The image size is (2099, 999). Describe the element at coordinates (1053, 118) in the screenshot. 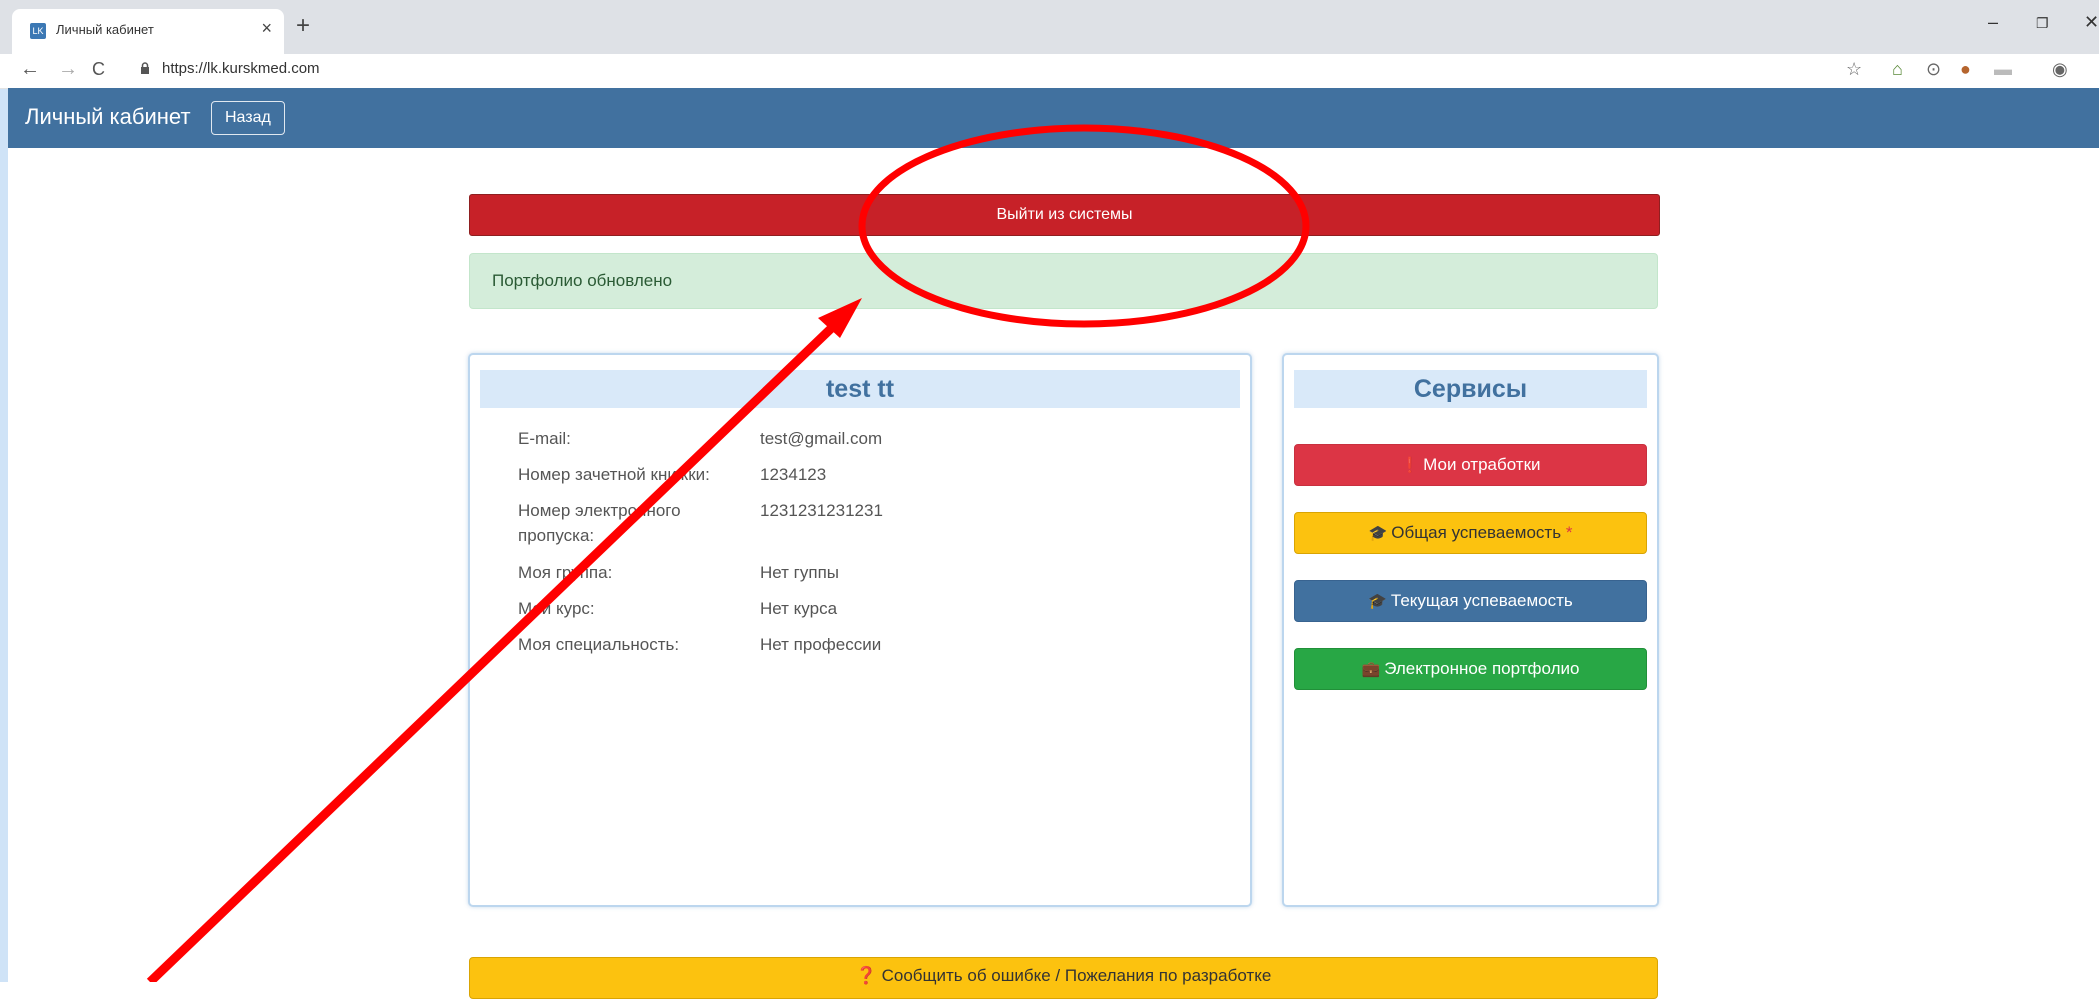

I see `site-navbar: Личный кабинет Назад` at that location.